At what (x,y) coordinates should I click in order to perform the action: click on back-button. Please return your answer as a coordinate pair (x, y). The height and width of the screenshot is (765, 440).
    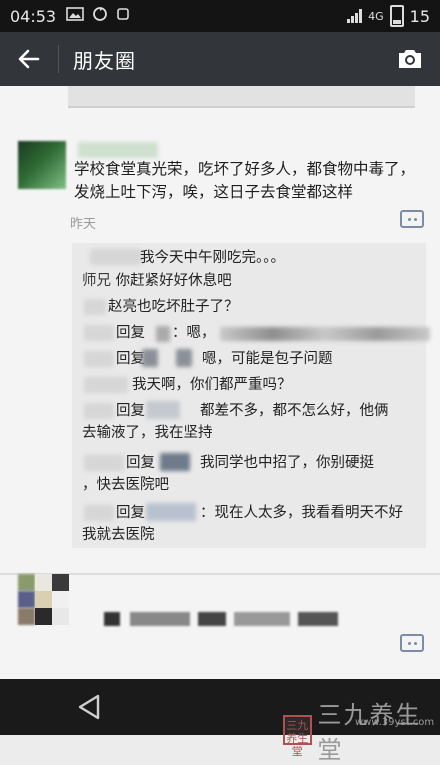
    Looking at the image, I should click on (29, 59).